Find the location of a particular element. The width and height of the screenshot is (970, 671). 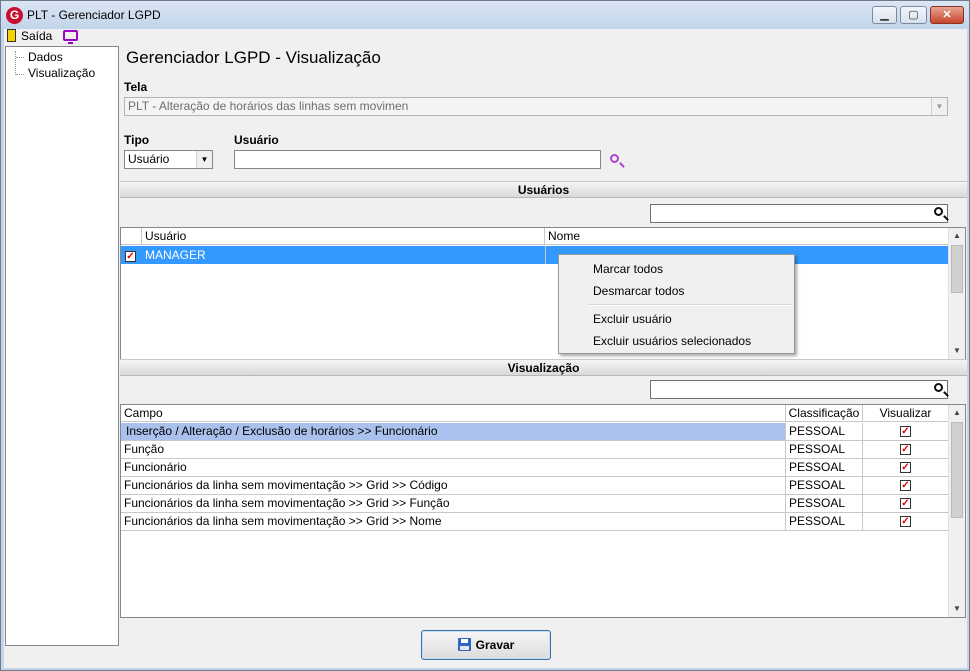

table-row: Funcionário PESSOAL ✓ is located at coordinates (535, 468).